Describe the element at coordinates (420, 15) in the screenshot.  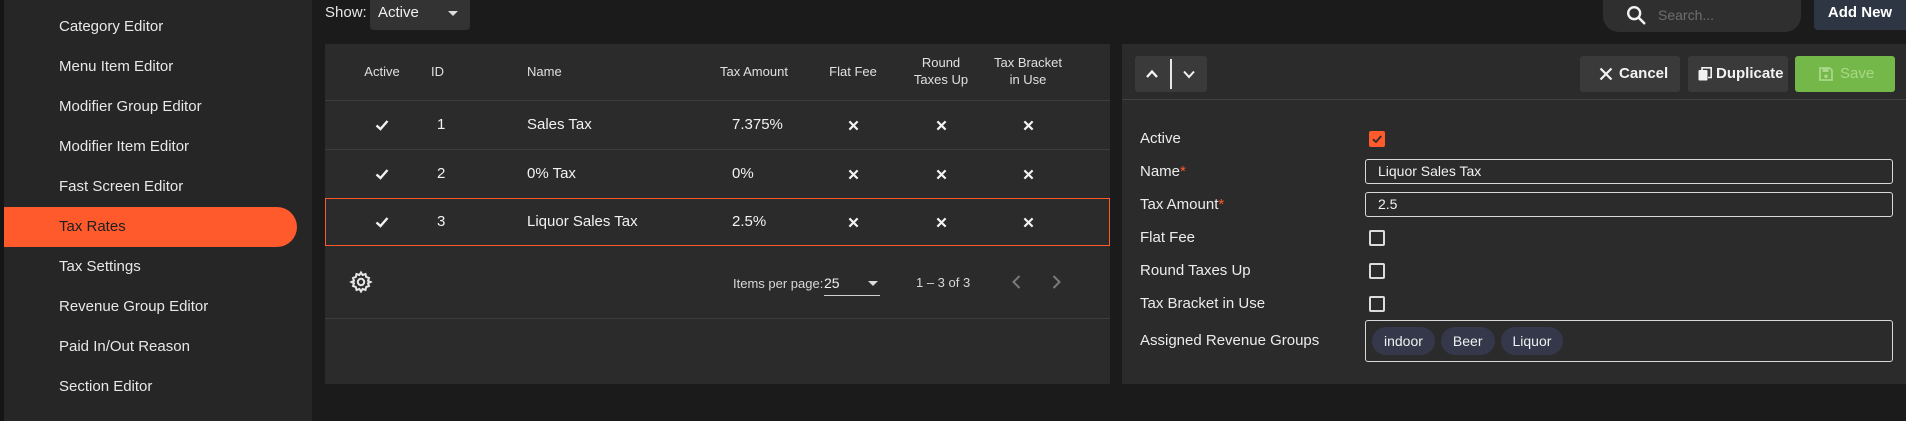
I see `show-filter-select: Active` at that location.